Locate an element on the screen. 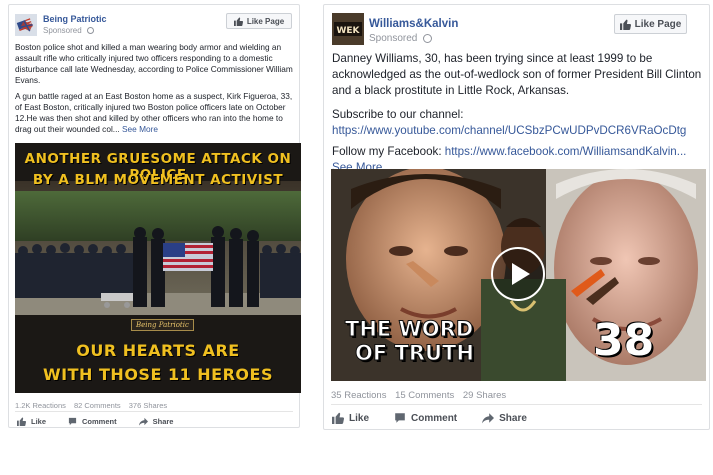  flag-avatar-icon is located at coordinates (26, 25).